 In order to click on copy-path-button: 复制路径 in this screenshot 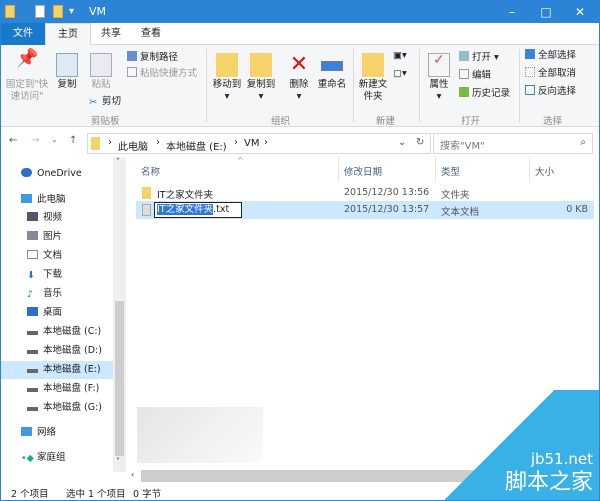, I will do `click(152, 58)`.